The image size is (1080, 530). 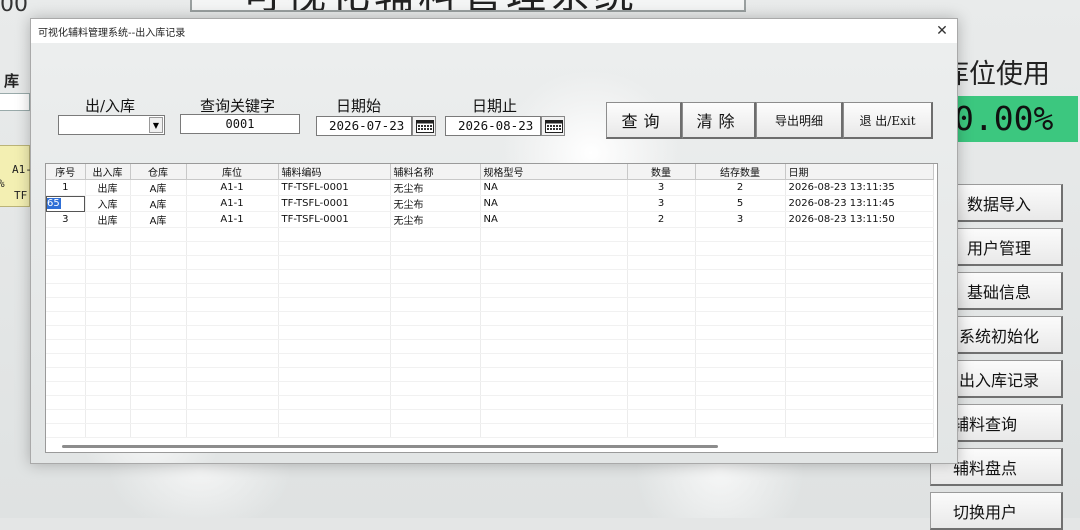 What do you see at coordinates (740, 203) in the screenshot?
I see `cell-balance: 5` at bounding box center [740, 203].